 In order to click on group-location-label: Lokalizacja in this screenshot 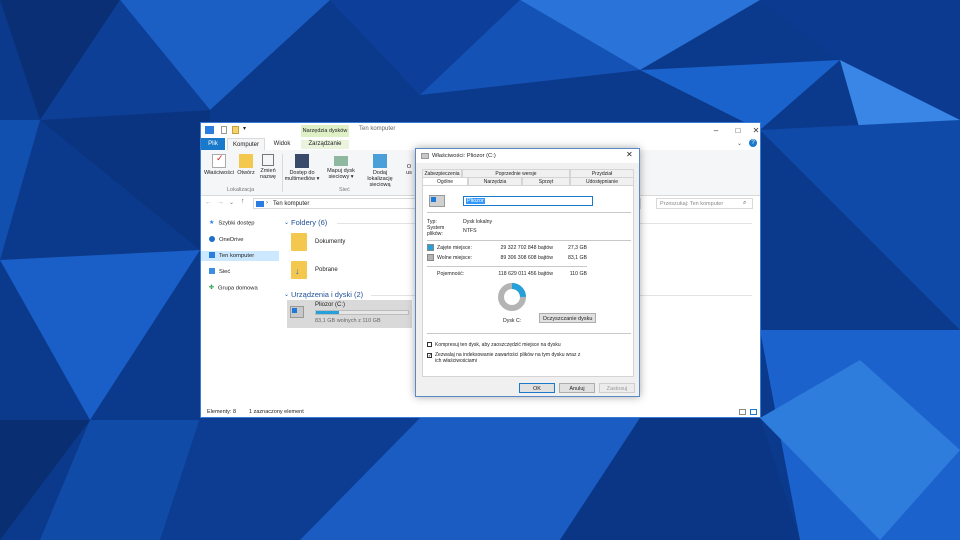, I will do `click(241, 190)`.